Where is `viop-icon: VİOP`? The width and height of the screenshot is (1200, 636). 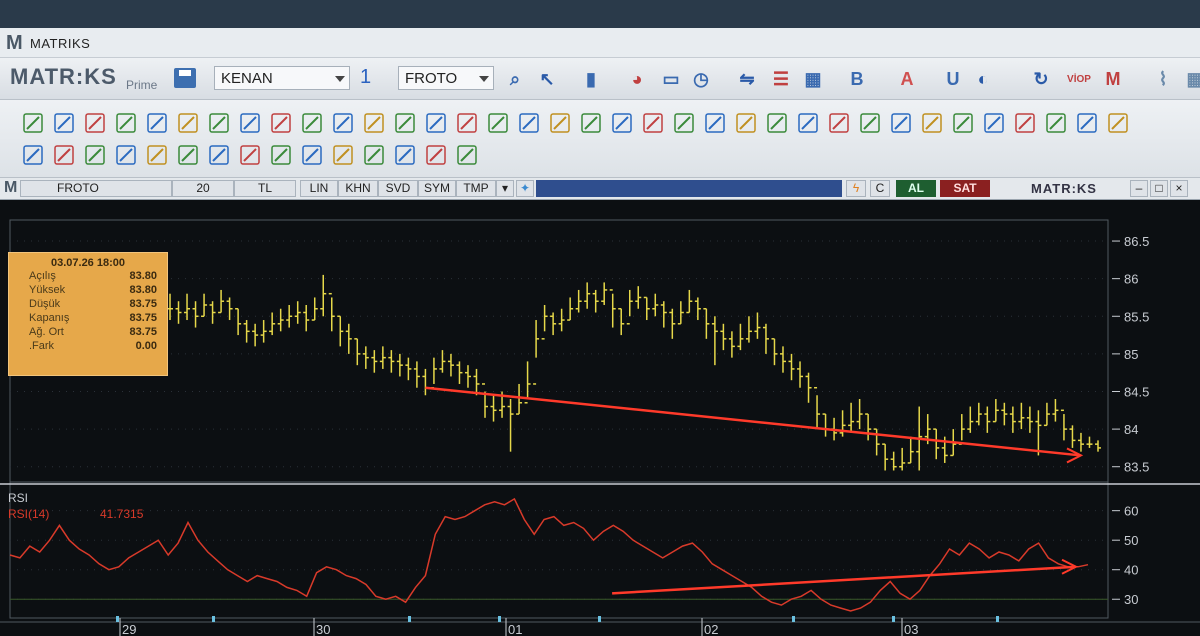
viop-icon: VİOP is located at coordinates (1079, 79).